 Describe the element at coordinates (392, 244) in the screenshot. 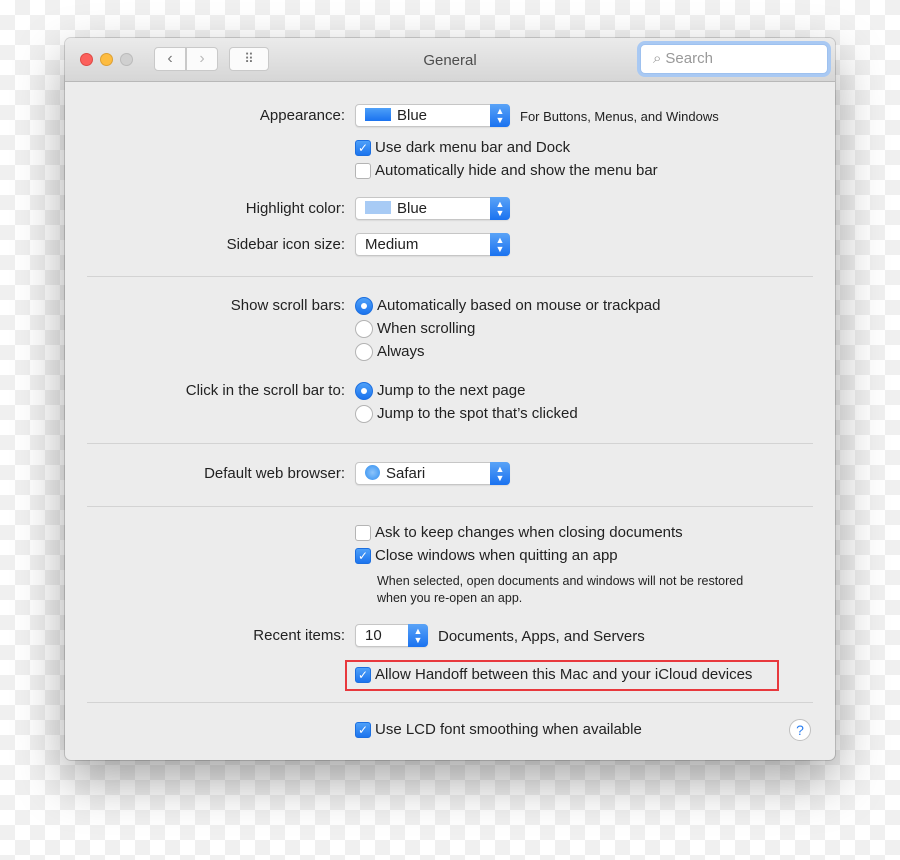

I see `sidebar-size-value: Medium` at that location.